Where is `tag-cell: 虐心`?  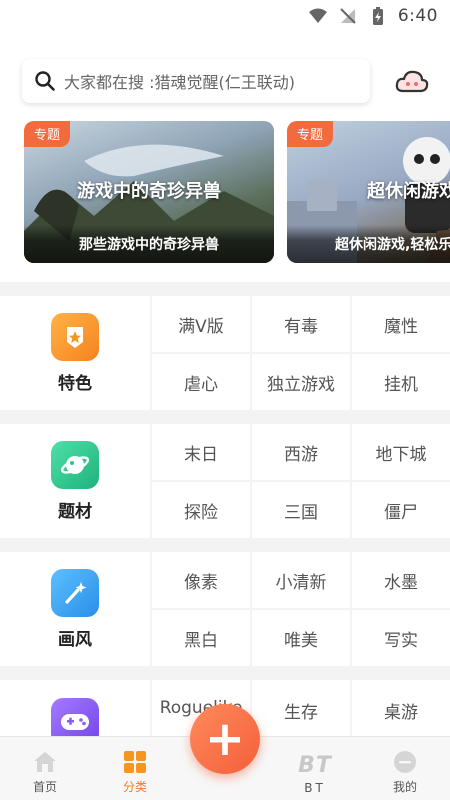
tag-cell: 虐心 is located at coordinates (201, 382).